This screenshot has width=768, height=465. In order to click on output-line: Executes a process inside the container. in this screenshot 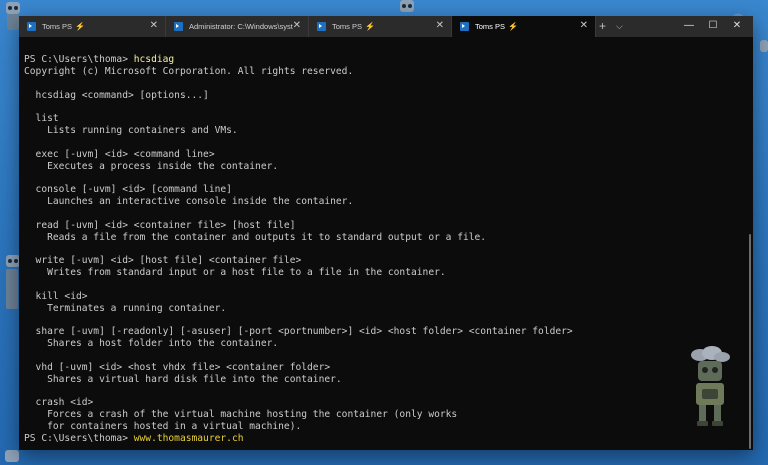, I will do `click(151, 166)`.